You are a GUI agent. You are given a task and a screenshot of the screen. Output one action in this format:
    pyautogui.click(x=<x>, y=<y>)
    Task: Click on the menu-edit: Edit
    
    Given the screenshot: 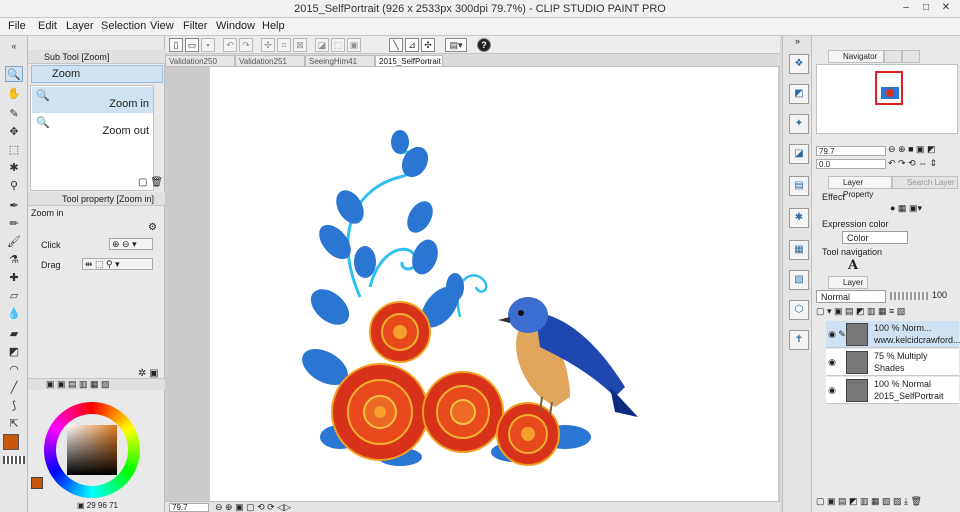 What is the action you would take?
    pyautogui.click(x=47, y=26)
    